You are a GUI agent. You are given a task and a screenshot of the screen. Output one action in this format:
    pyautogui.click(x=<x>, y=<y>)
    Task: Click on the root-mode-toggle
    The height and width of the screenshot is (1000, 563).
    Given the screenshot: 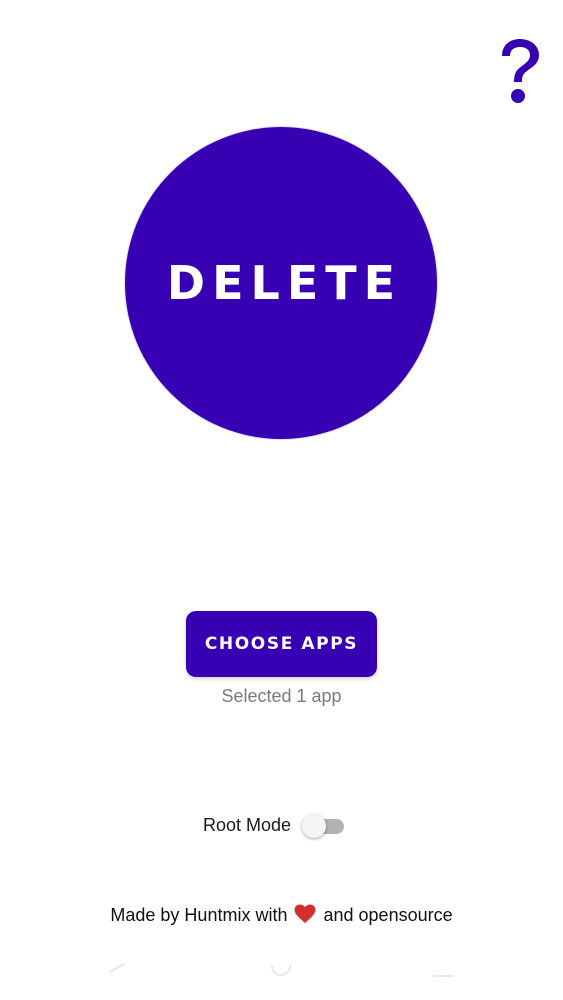 What is the action you would take?
    pyautogui.click(x=324, y=826)
    